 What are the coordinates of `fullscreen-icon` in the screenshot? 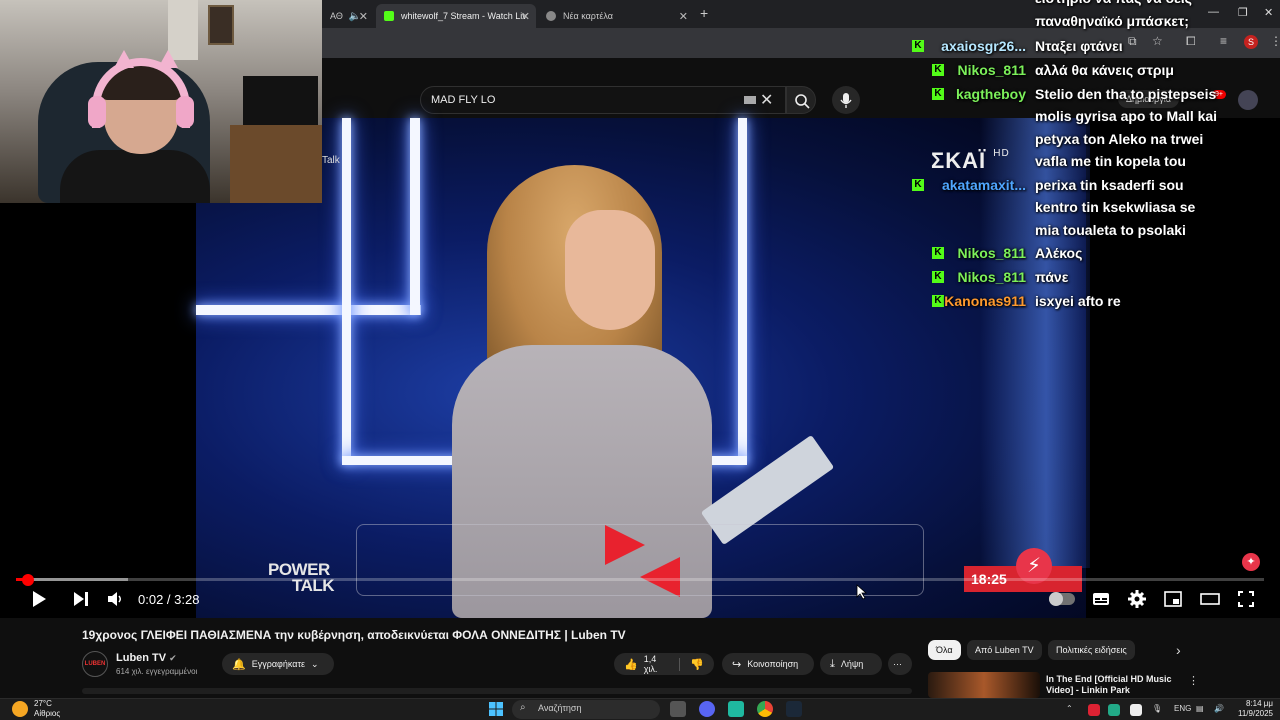 It's located at (1246, 599).